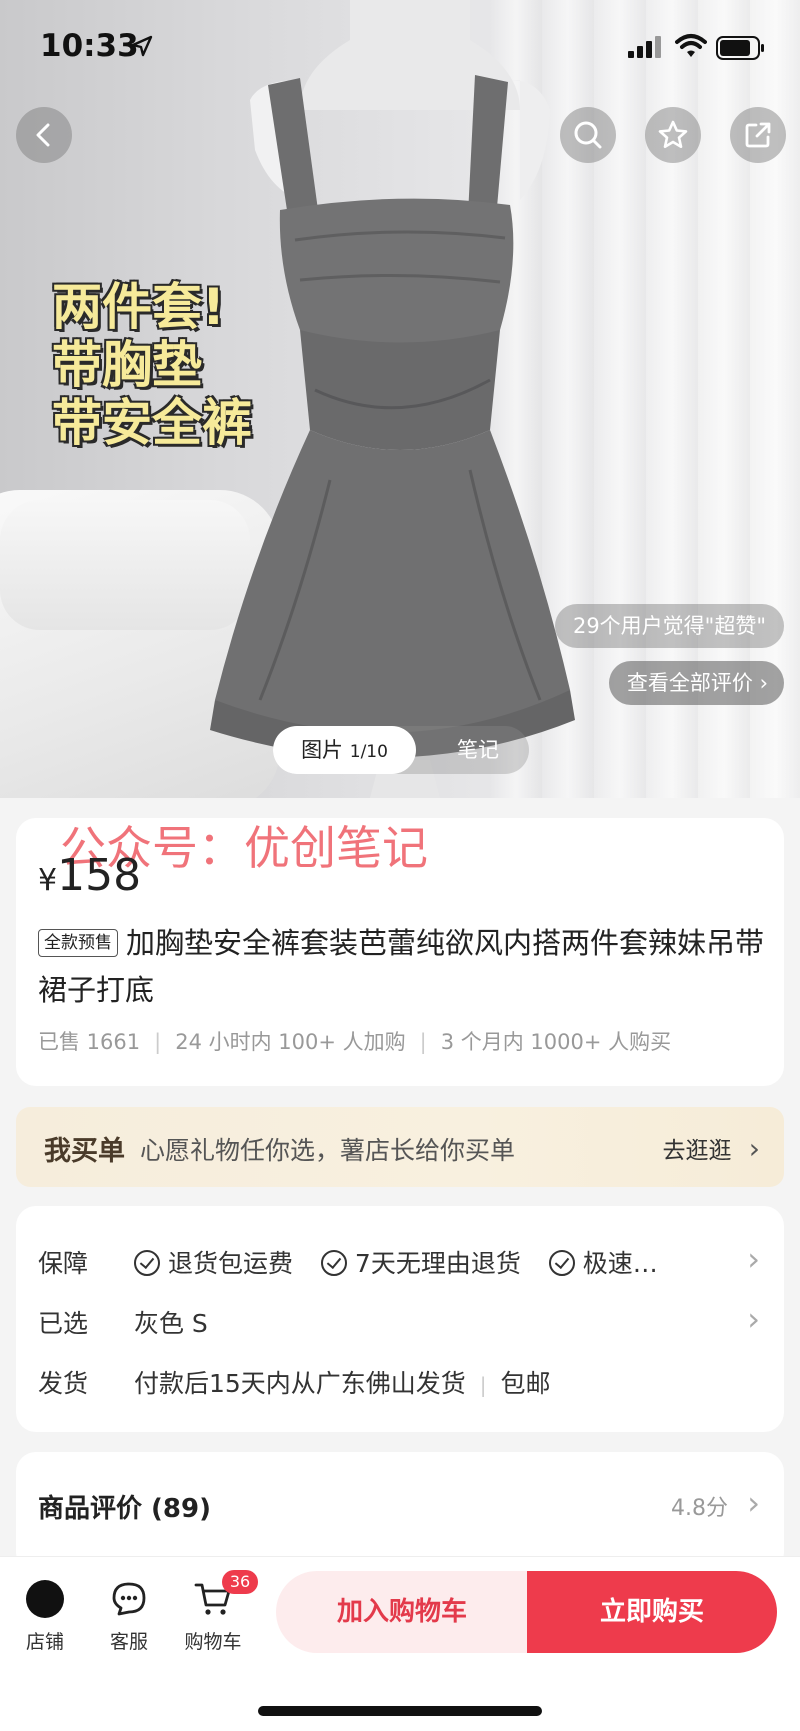 Image resolution: width=800 pixels, height=1731 pixels. What do you see at coordinates (124, 1509) in the screenshot?
I see `reviews-heading: 商品评价 (89)` at bounding box center [124, 1509].